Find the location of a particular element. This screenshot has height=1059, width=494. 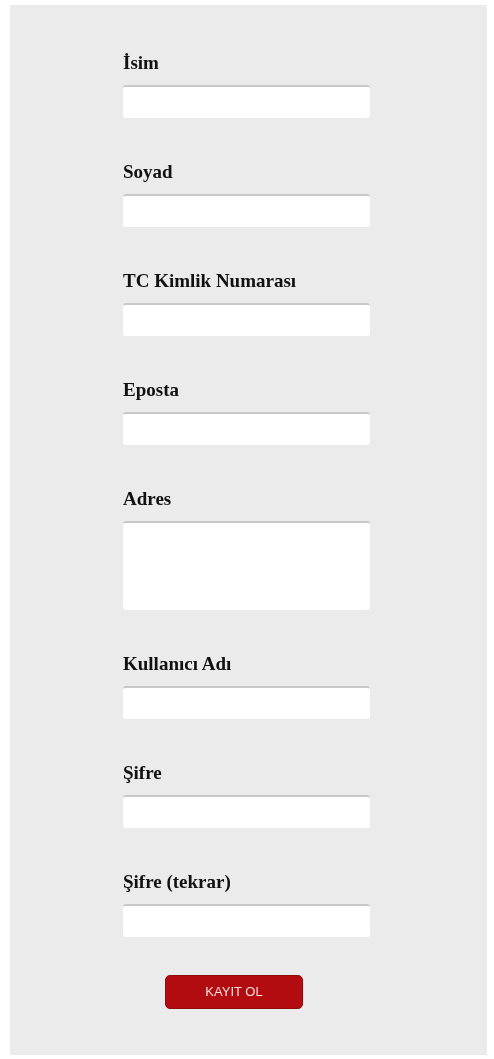

field-label: İsim is located at coordinates (141, 63).